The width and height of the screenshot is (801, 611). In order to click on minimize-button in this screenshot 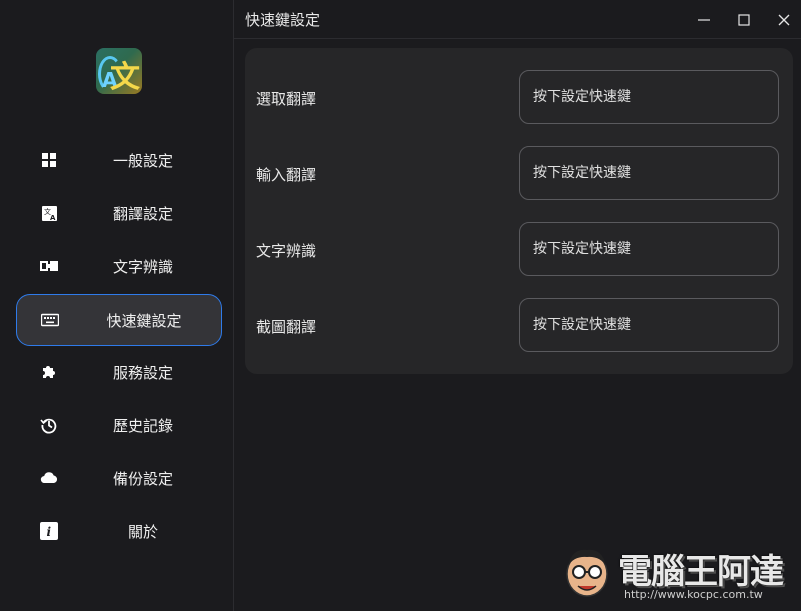, I will do `click(704, 19)`.